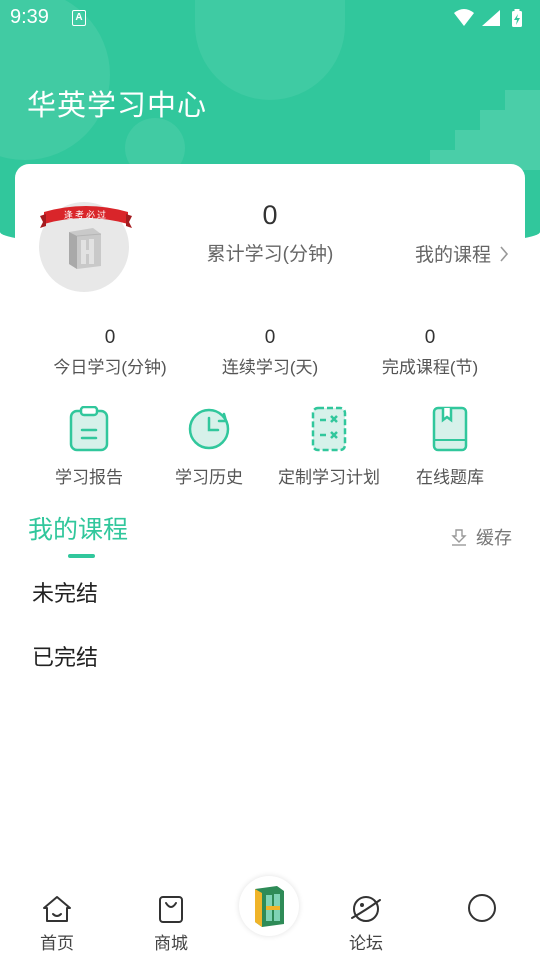 The height and width of the screenshot is (960, 540). I want to click on nav-profile, so click(482, 911).